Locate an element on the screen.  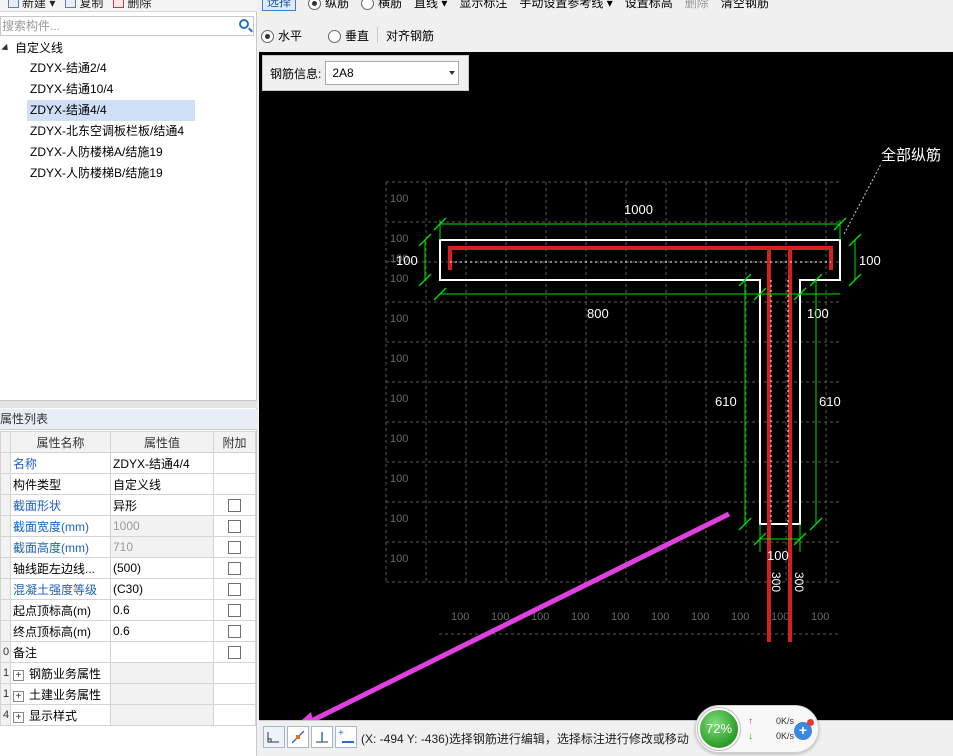
horizontal-radio: 水平 is located at coordinates (281, 35).